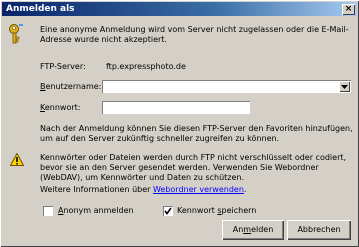  What do you see at coordinates (226, 86) in the screenshot?
I see `username-combobox` at bounding box center [226, 86].